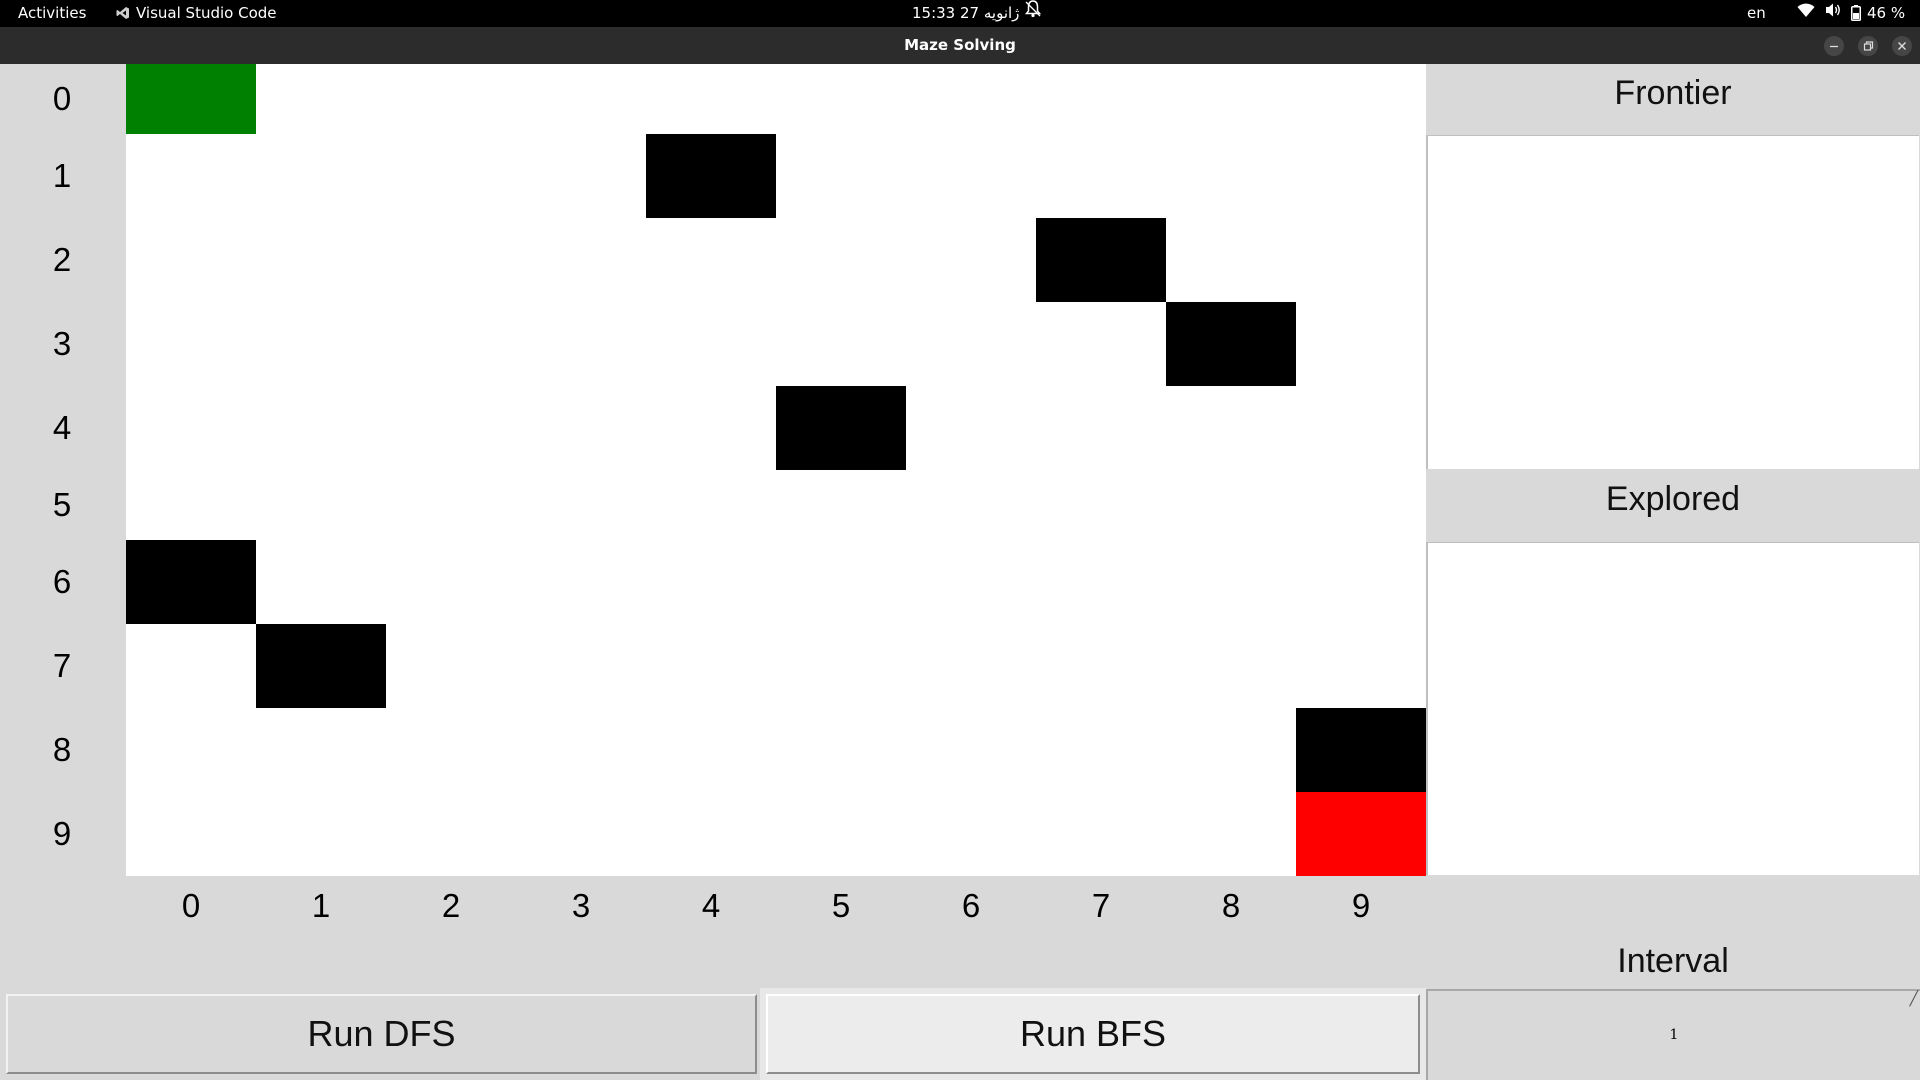 This screenshot has width=1920, height=1080. What do you see at coordinates (1033, 13) in the screenshot?
I see `notification-bell-icon` at bounding box center [1033, 13].